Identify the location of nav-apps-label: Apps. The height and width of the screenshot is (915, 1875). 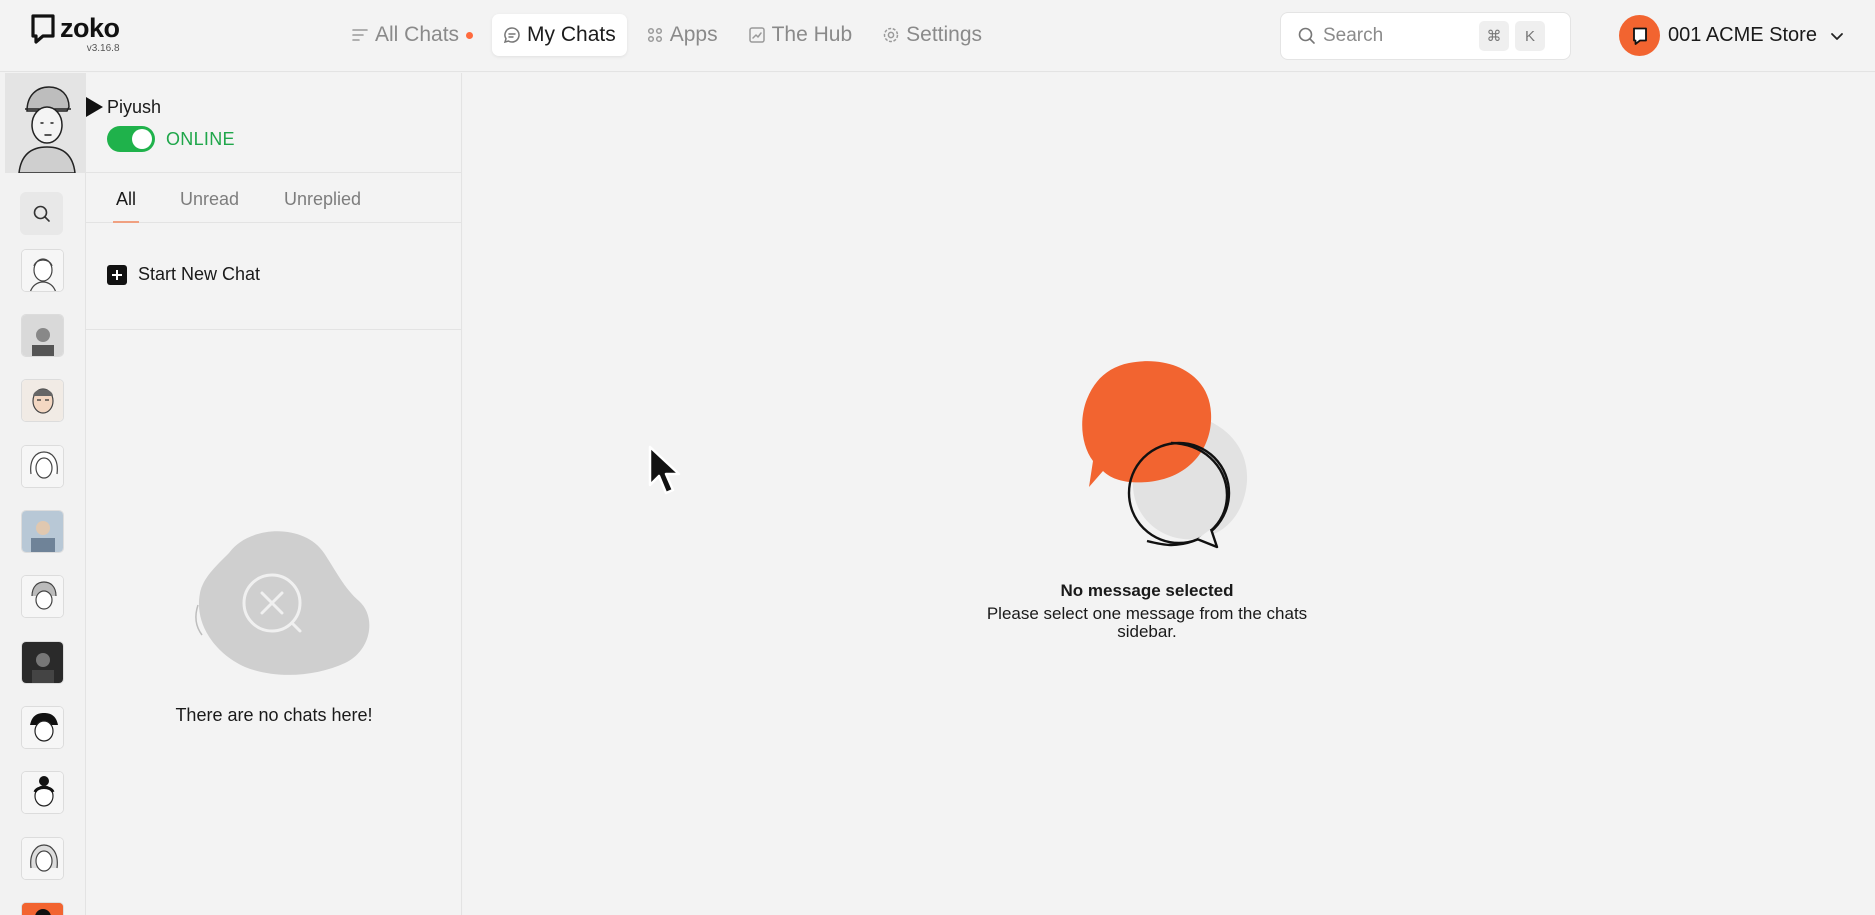
(693, 34).